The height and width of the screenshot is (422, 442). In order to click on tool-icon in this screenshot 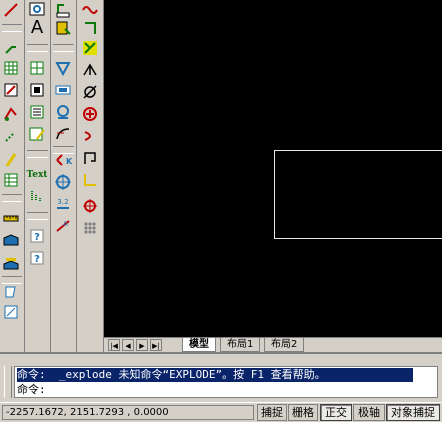, I will do `click(11, 292)`.